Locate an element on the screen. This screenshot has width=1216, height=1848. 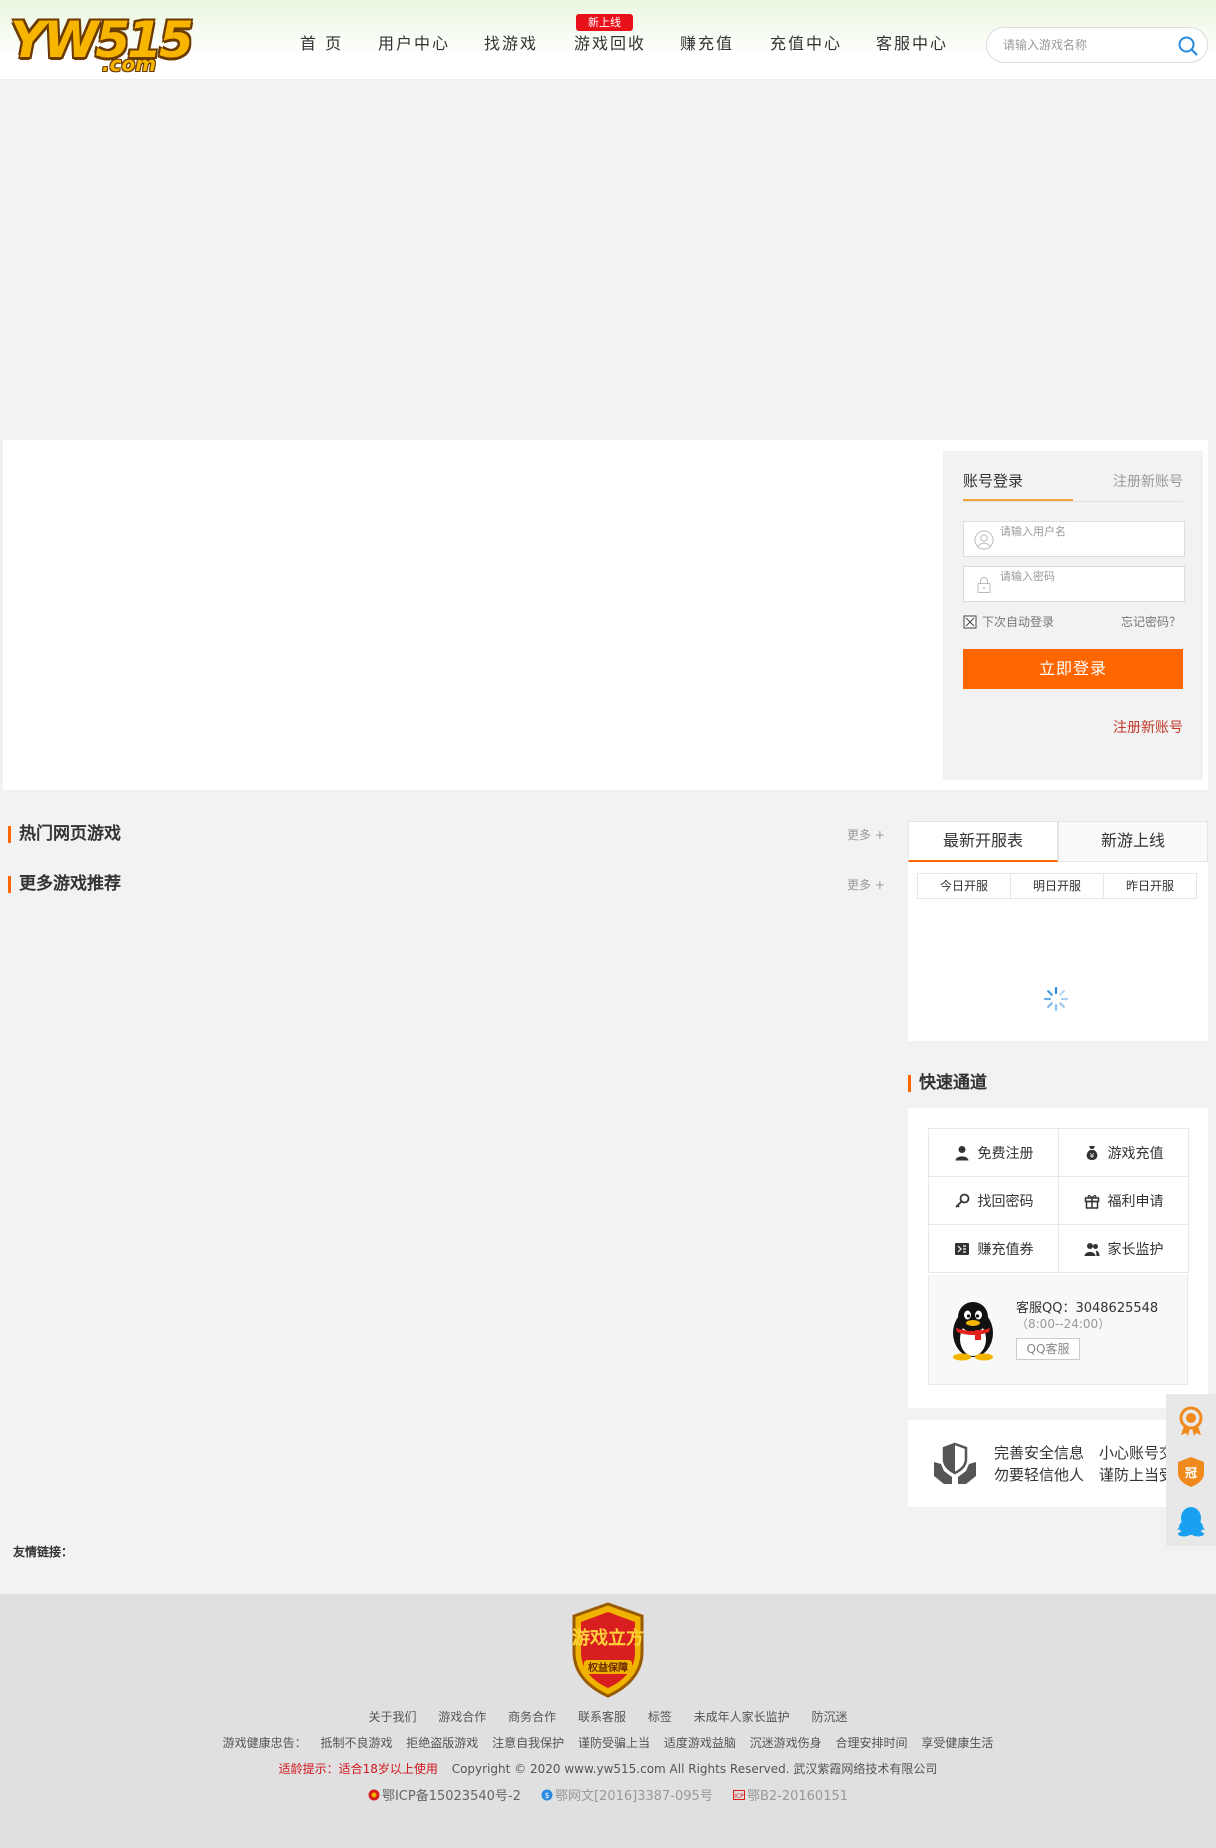
qq-service-box: 客服QQ：3048625548 （8:00--24:00） QQ客服 is located at coordinates (1058, 1330).